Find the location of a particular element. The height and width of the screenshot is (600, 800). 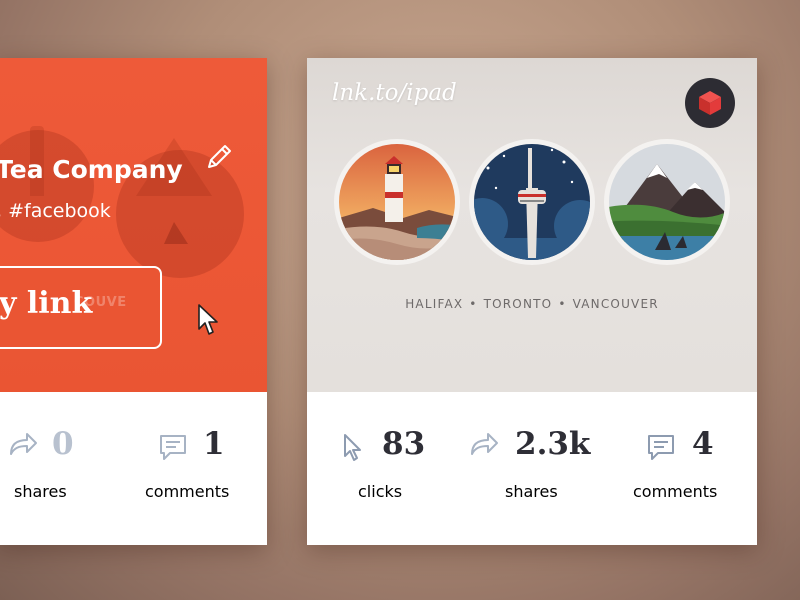

city-names: HALIFAX • TORONTO • VANCOUVER is located at coordinates (532, 304).